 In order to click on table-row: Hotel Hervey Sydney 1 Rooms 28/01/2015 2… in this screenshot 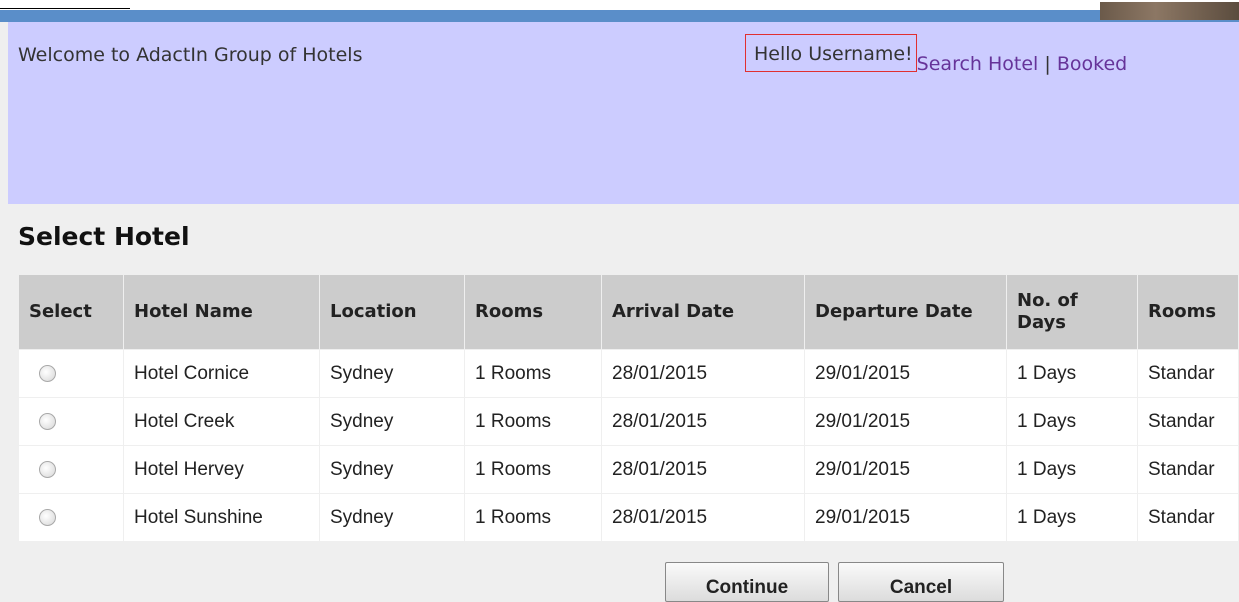, I will do `click(628, 469)`.